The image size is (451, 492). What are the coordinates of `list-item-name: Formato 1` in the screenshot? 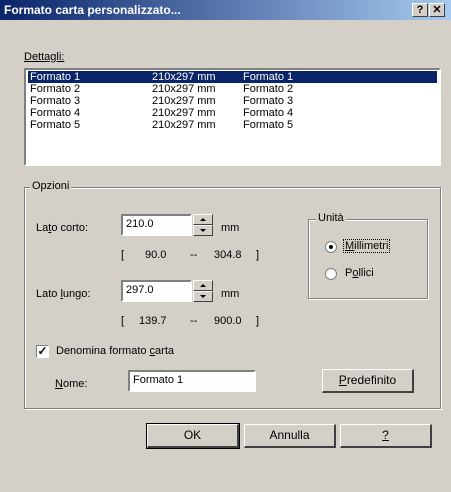 It's located at (55, 77).